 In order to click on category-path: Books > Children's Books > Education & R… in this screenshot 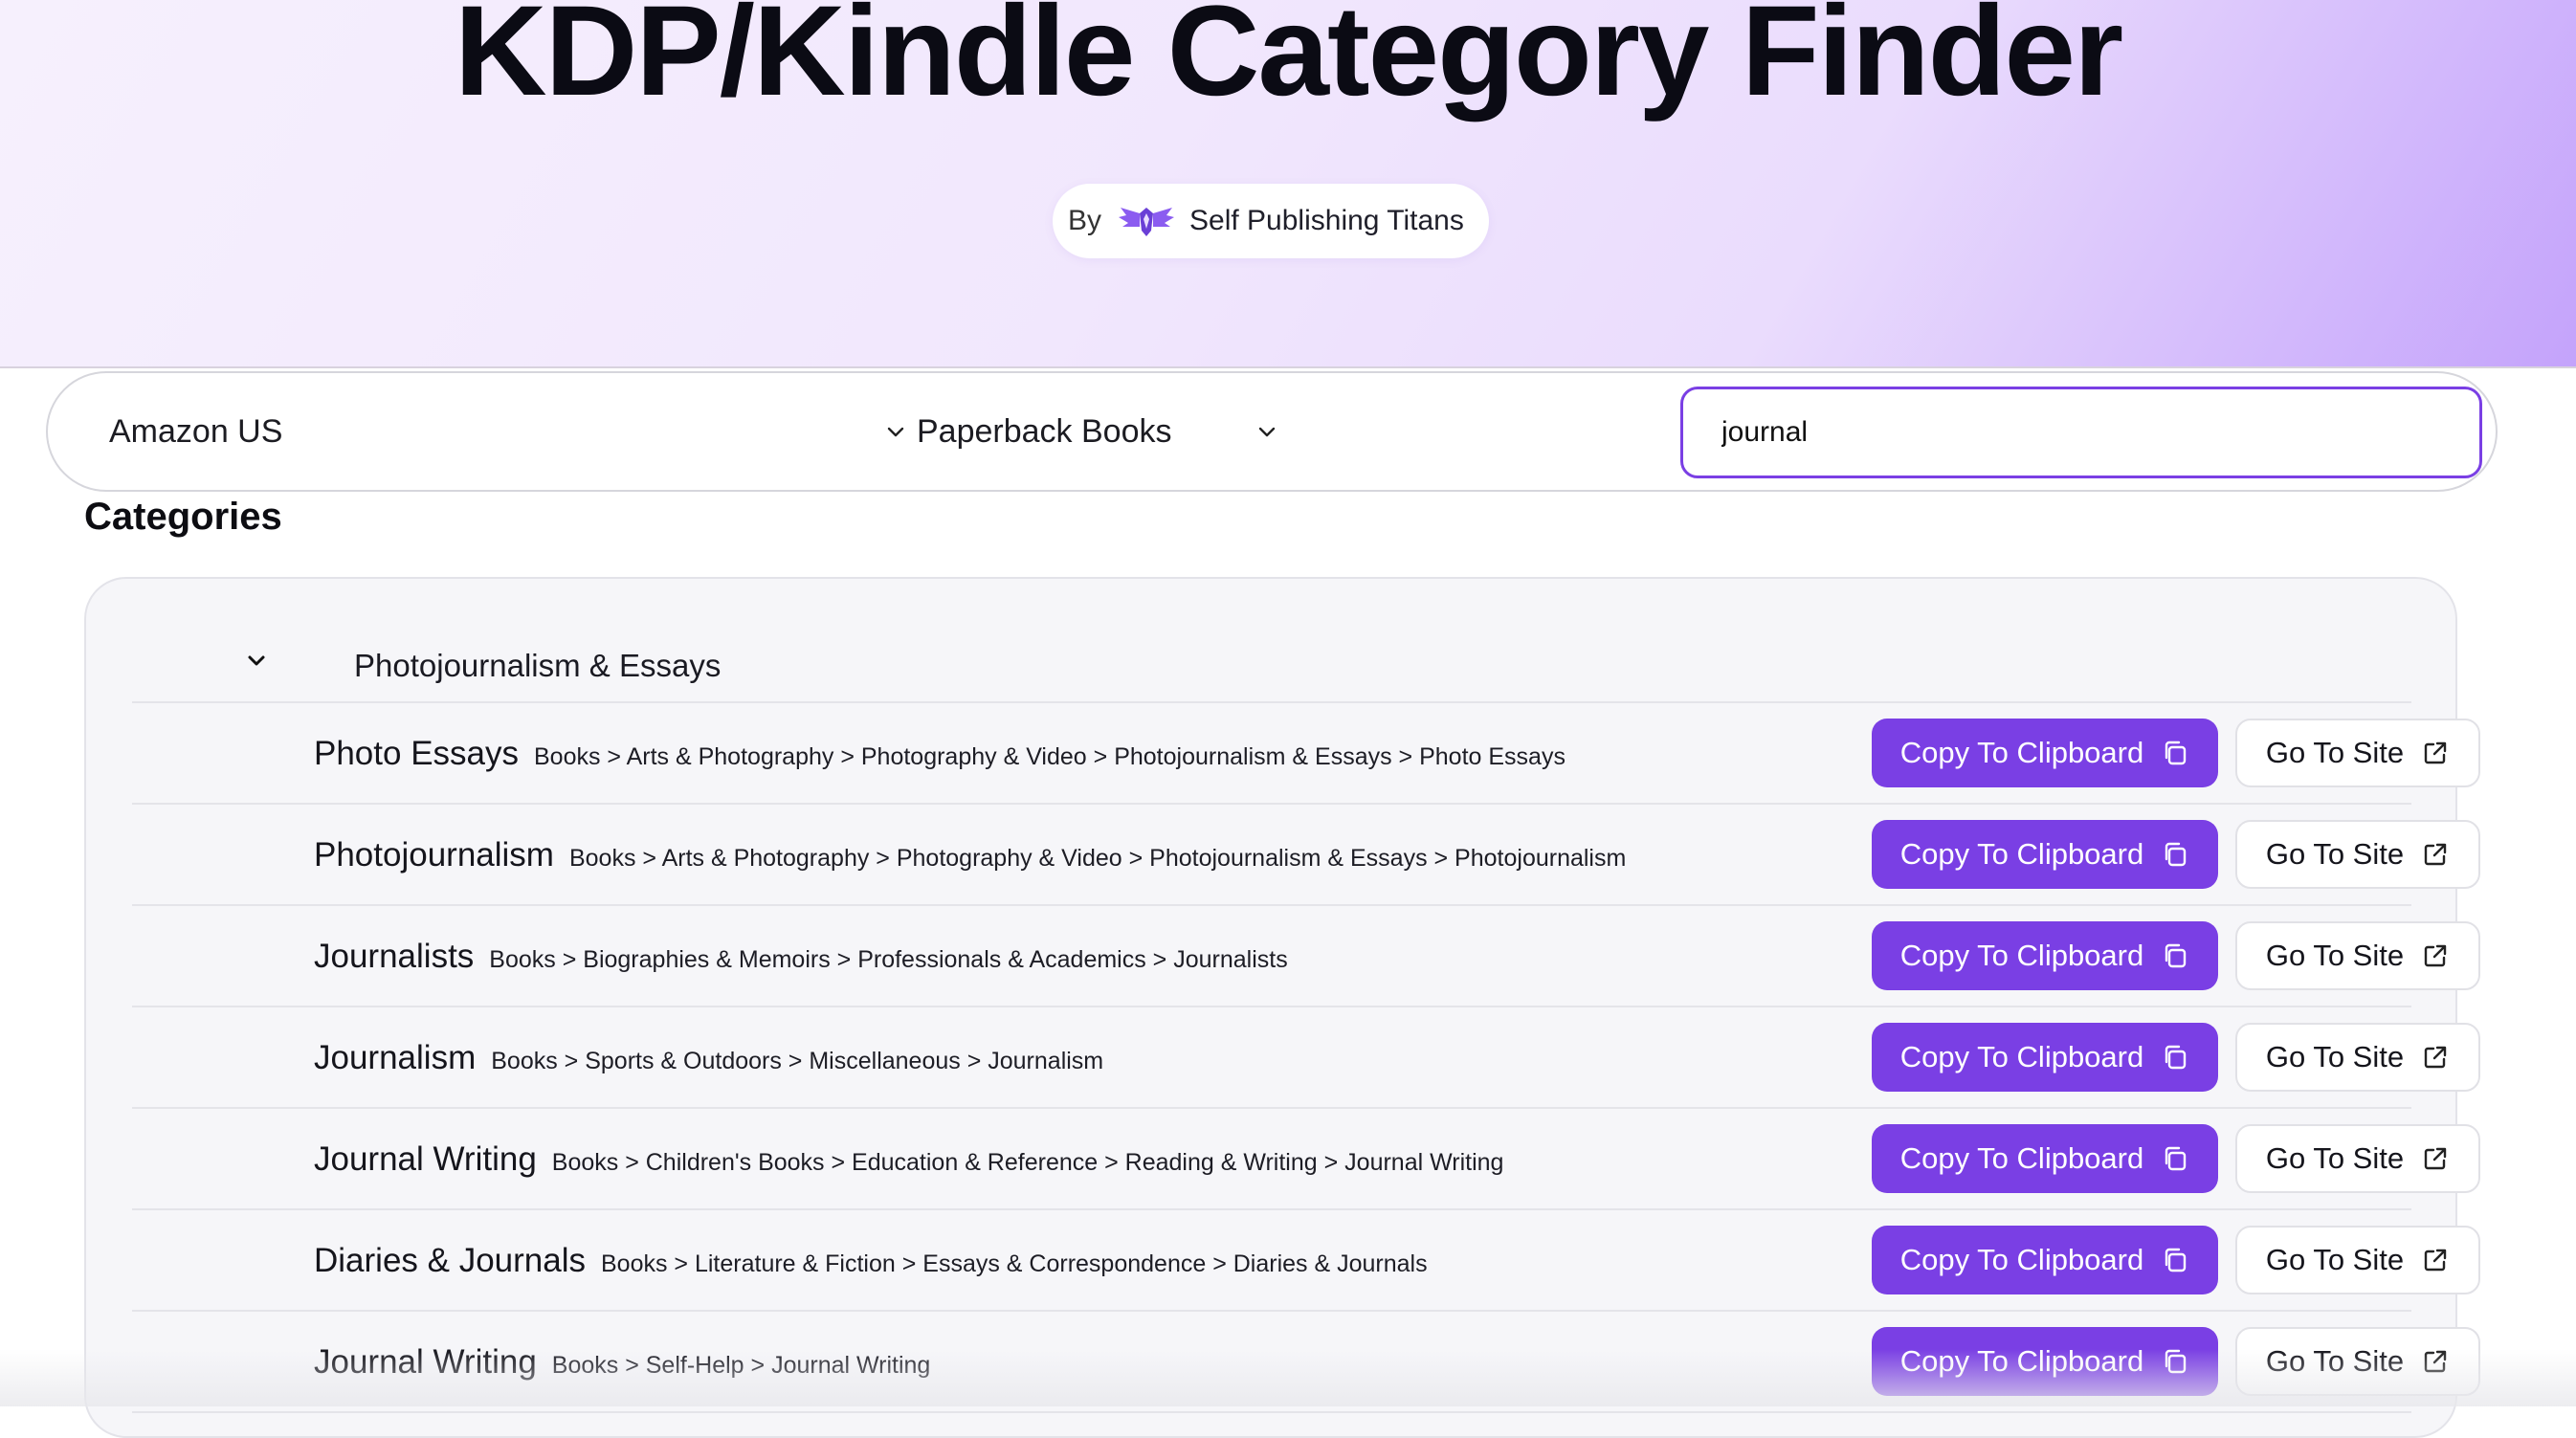, I will do `click(1027, 1162)`.